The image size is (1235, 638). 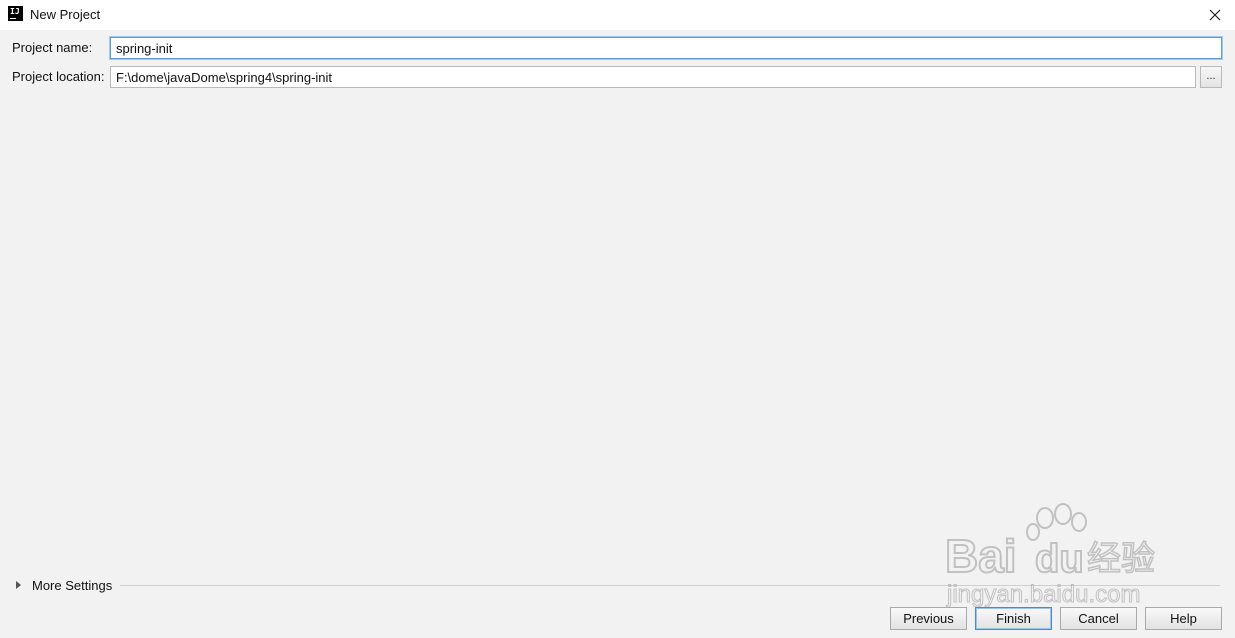 I want to click on help-button-label: Help, so click(x=1183, y=618).